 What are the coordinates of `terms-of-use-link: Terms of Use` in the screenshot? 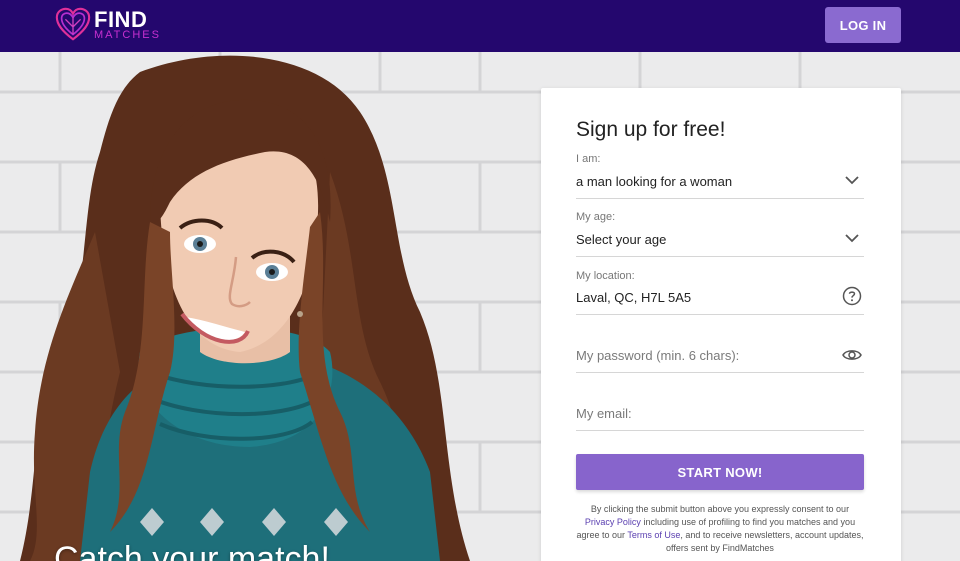 It's located at (653, 535).